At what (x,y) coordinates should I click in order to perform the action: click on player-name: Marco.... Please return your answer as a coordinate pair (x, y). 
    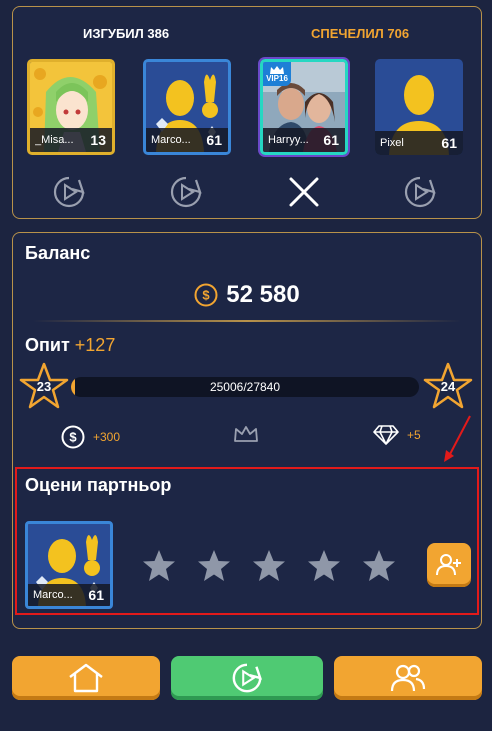
    Looking at the image, I should click on (171, 140).